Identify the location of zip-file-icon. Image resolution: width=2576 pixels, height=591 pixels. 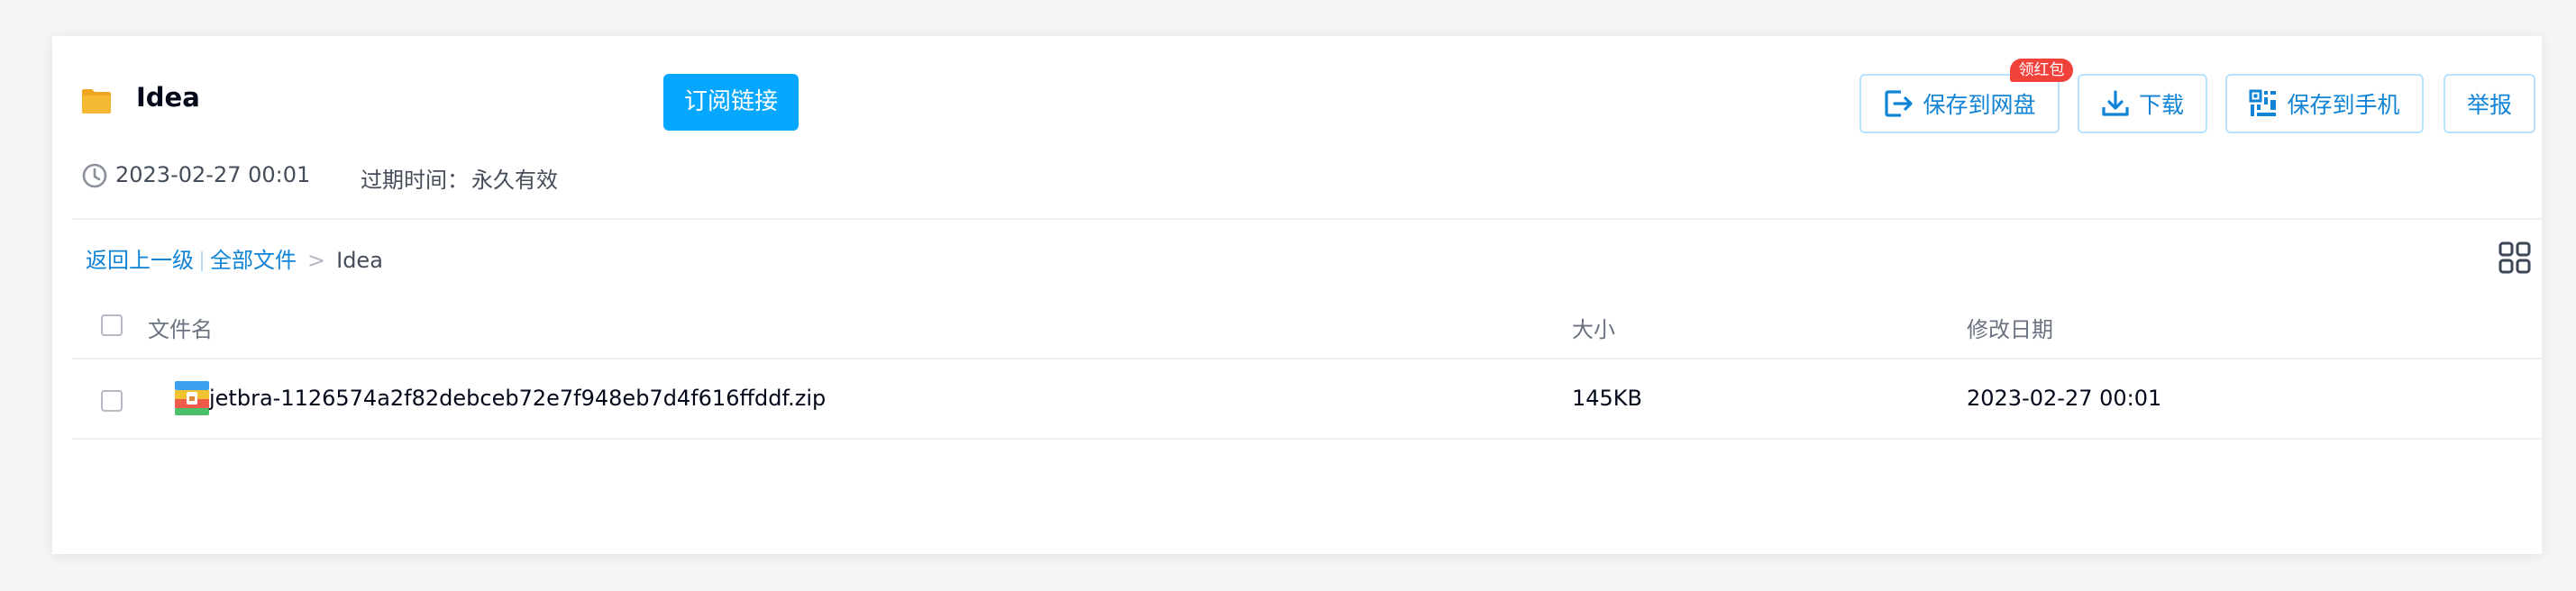
(192, 398).